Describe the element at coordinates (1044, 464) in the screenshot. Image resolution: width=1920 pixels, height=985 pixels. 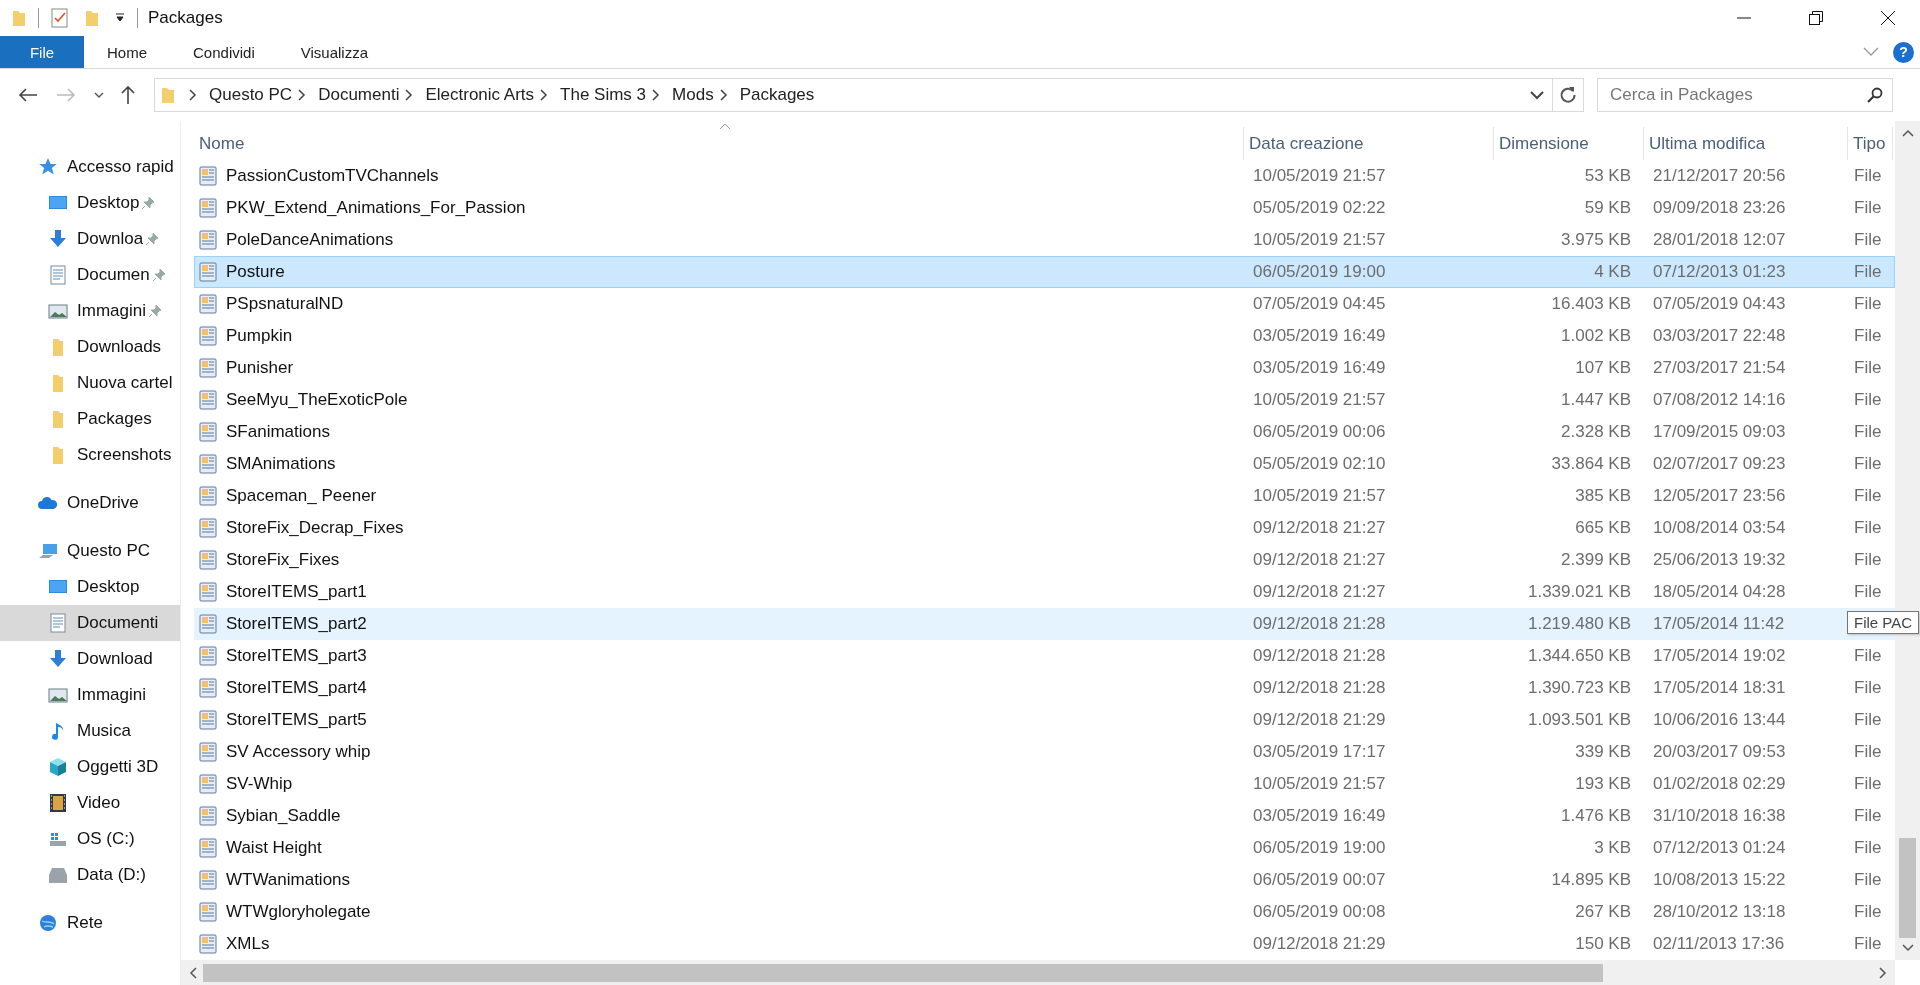
I see `file-row: SMAnimations 05/05/2019 02:10 33.864 KB 02/07/2017 09:23 File` at that location.